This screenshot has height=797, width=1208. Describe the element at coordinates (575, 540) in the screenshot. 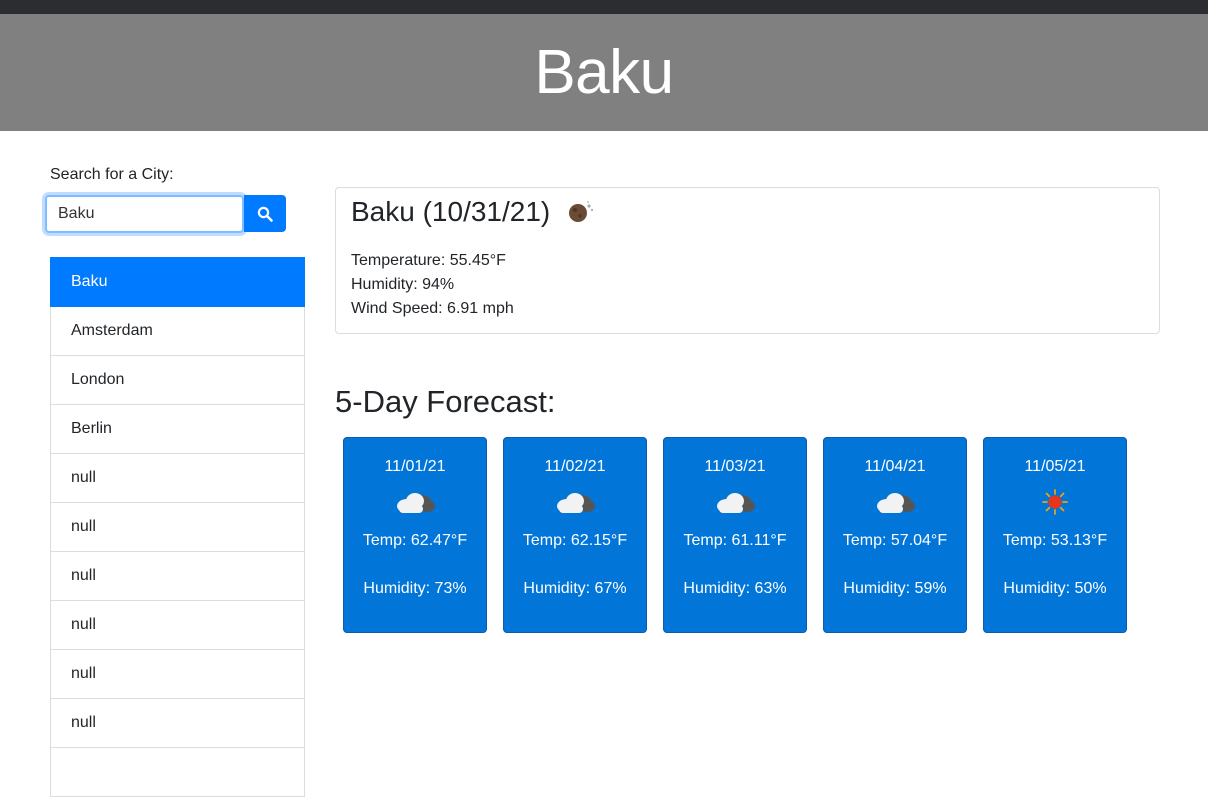

I see `forecast-temp: Temp: 62.15°F` at that location.